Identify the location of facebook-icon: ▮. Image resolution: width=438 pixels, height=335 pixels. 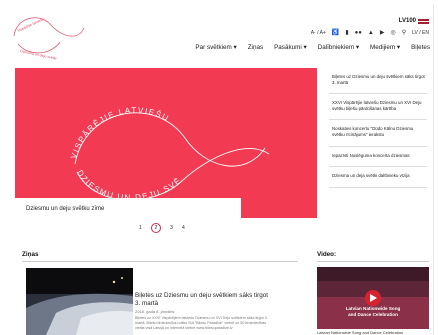
(346, 33).